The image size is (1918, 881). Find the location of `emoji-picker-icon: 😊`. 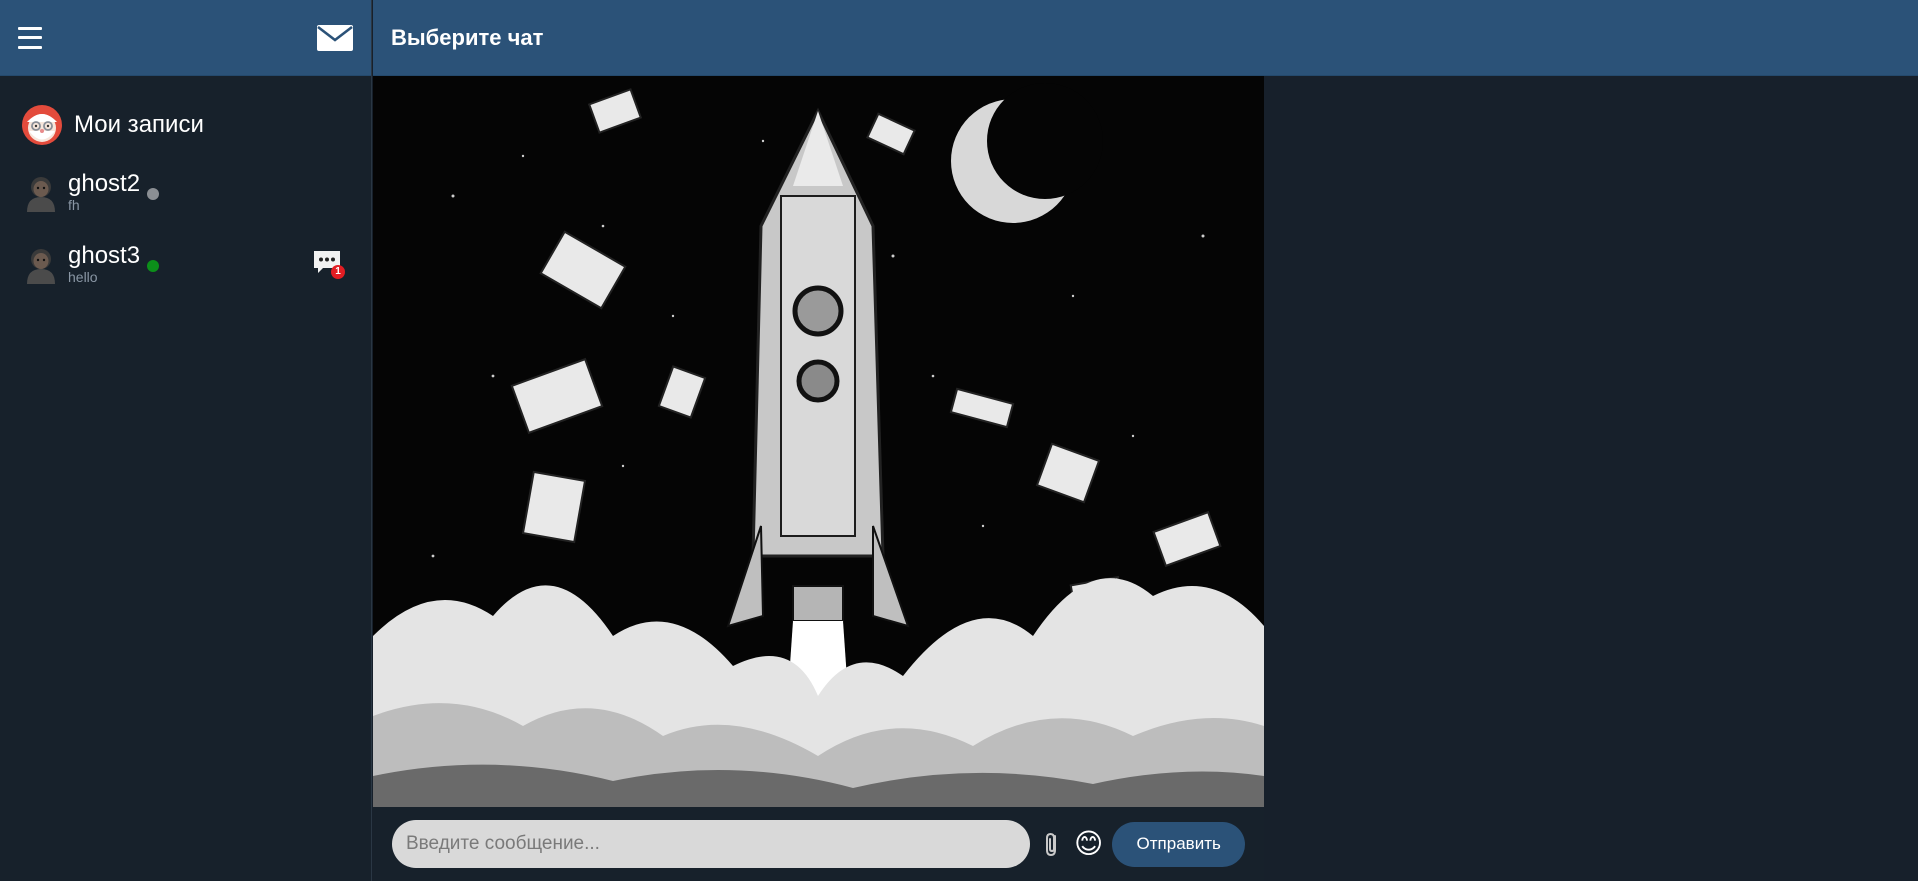

emoji-picker-icon: 😊 is located at coordinates (1088, 844).